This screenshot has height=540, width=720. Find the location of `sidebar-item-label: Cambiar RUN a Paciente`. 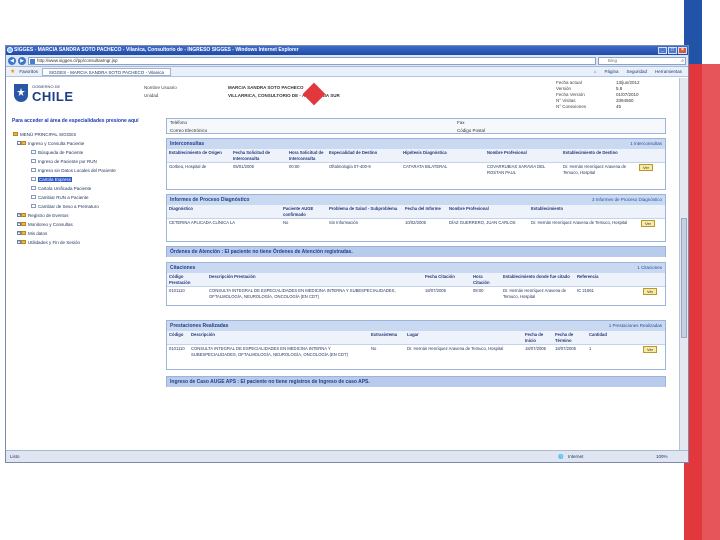

sidebar-item-label: Cambiar RUN a Paciente is located at coordinates (63, 197).